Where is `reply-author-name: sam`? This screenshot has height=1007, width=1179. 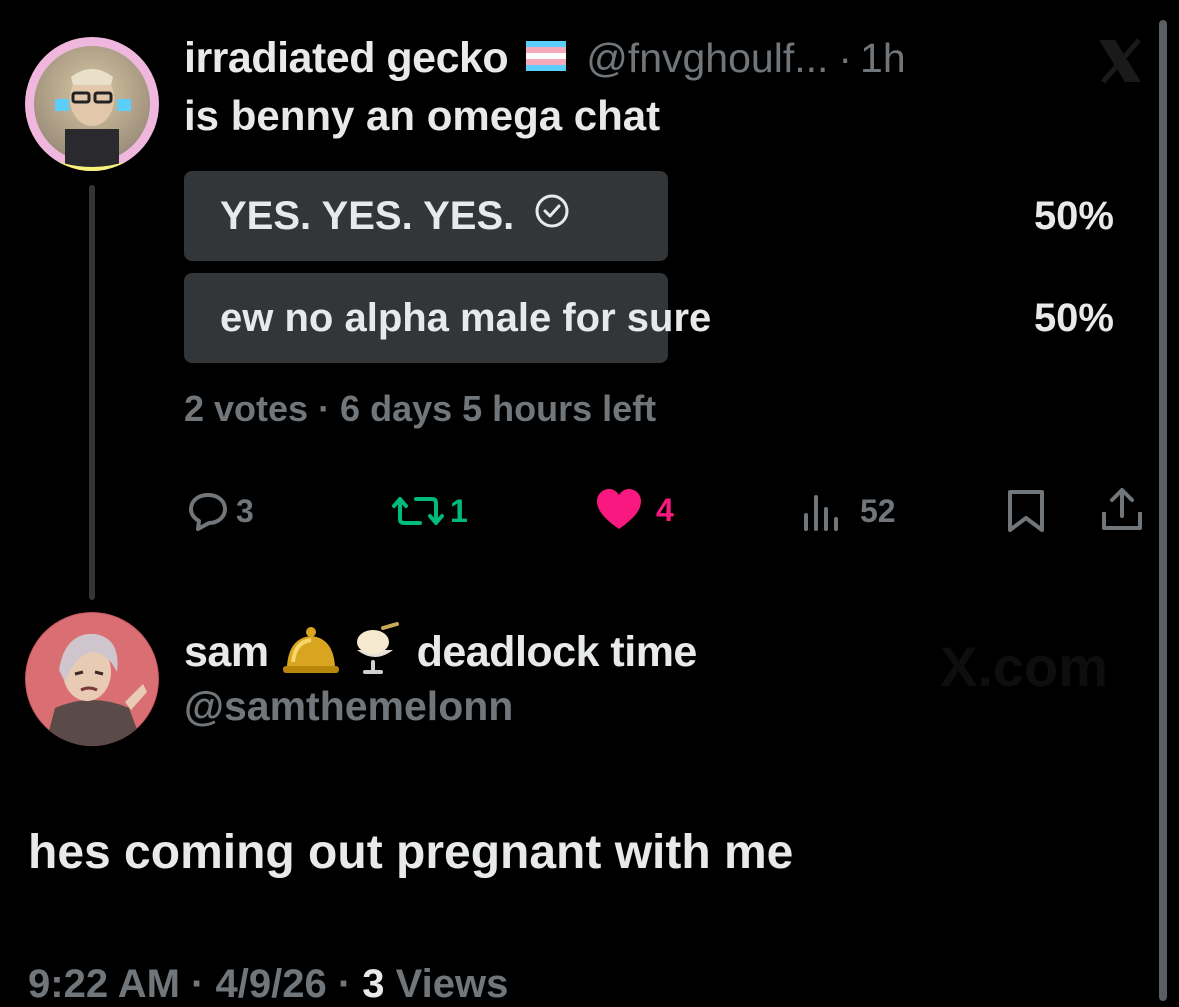
reply-author-name: sam is located at coordinates (226, 652).